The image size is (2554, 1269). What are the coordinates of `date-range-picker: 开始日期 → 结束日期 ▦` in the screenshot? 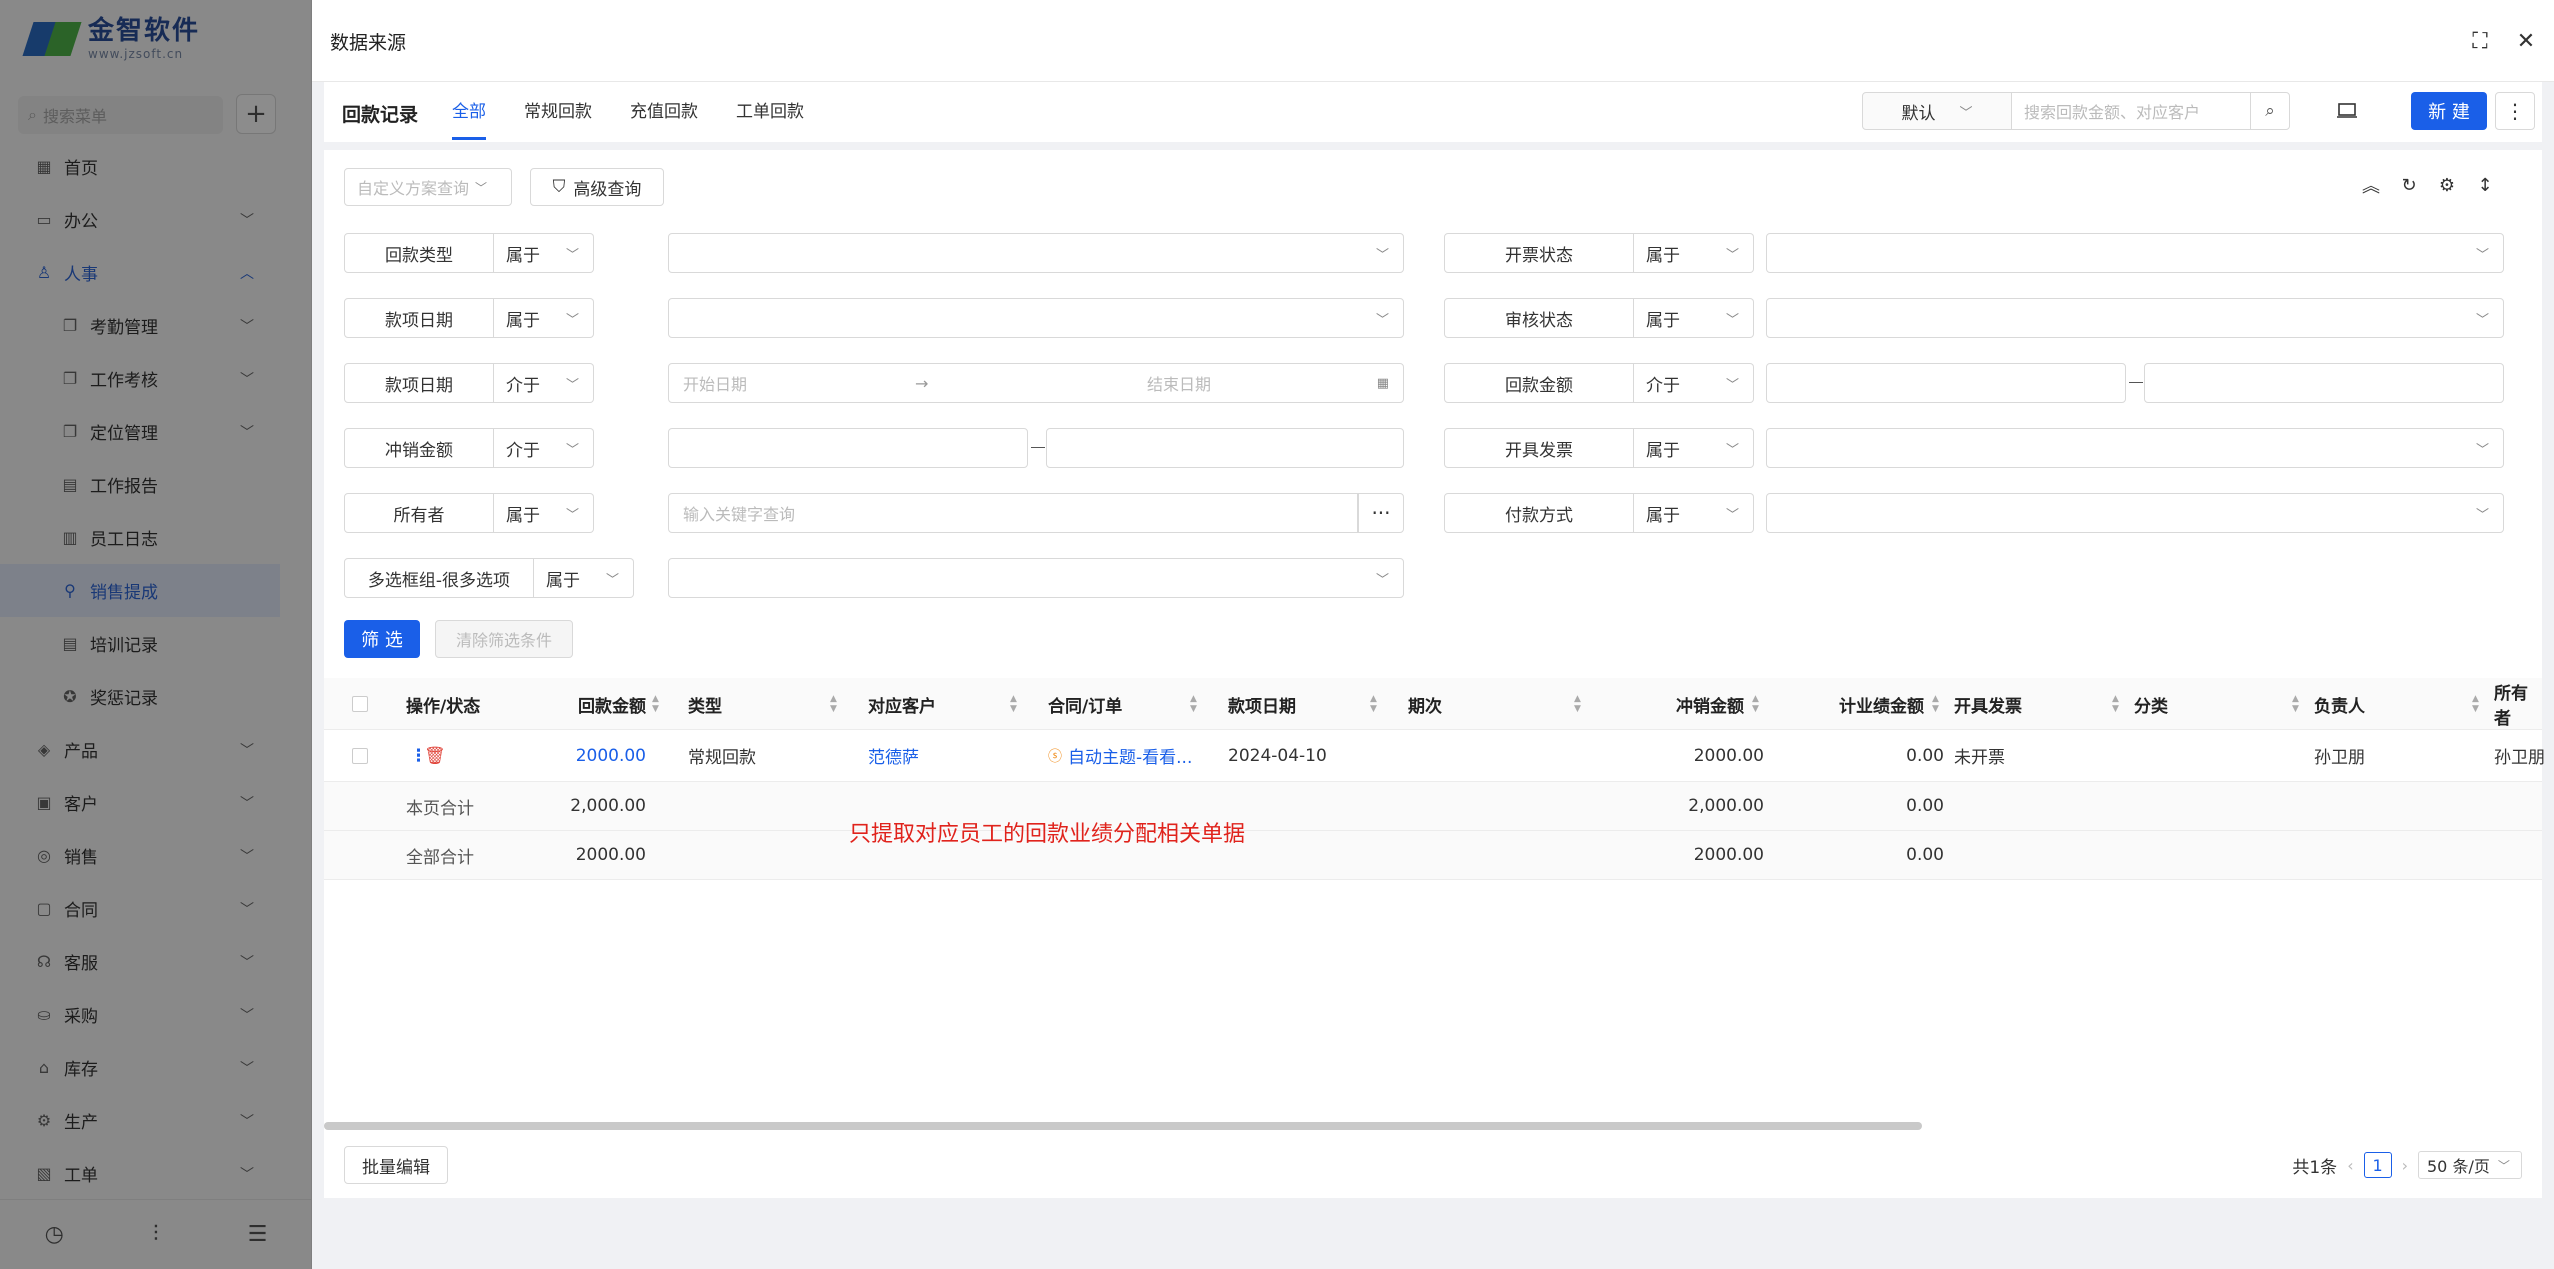 It's located at (1036, 383).